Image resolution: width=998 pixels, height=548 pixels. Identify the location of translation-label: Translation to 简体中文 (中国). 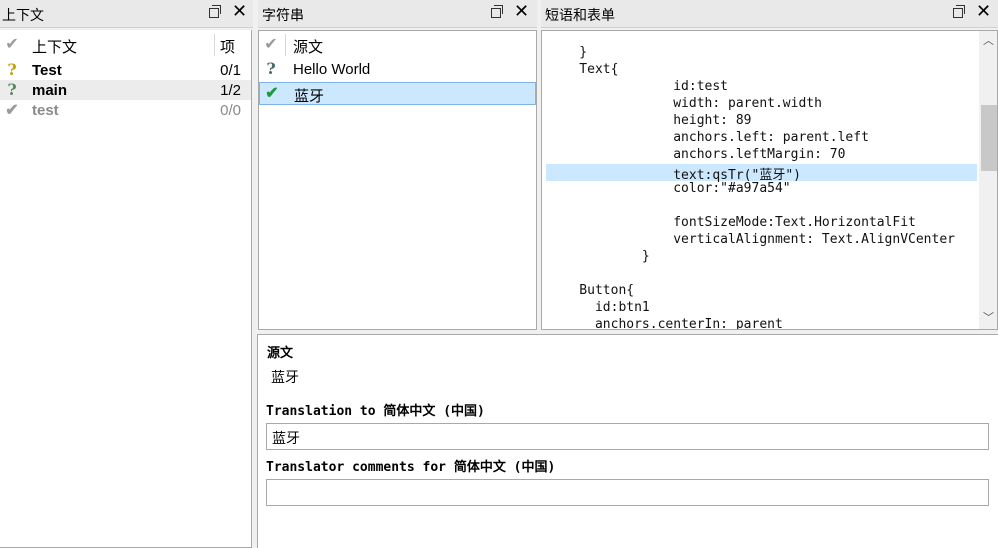
(375, 411).